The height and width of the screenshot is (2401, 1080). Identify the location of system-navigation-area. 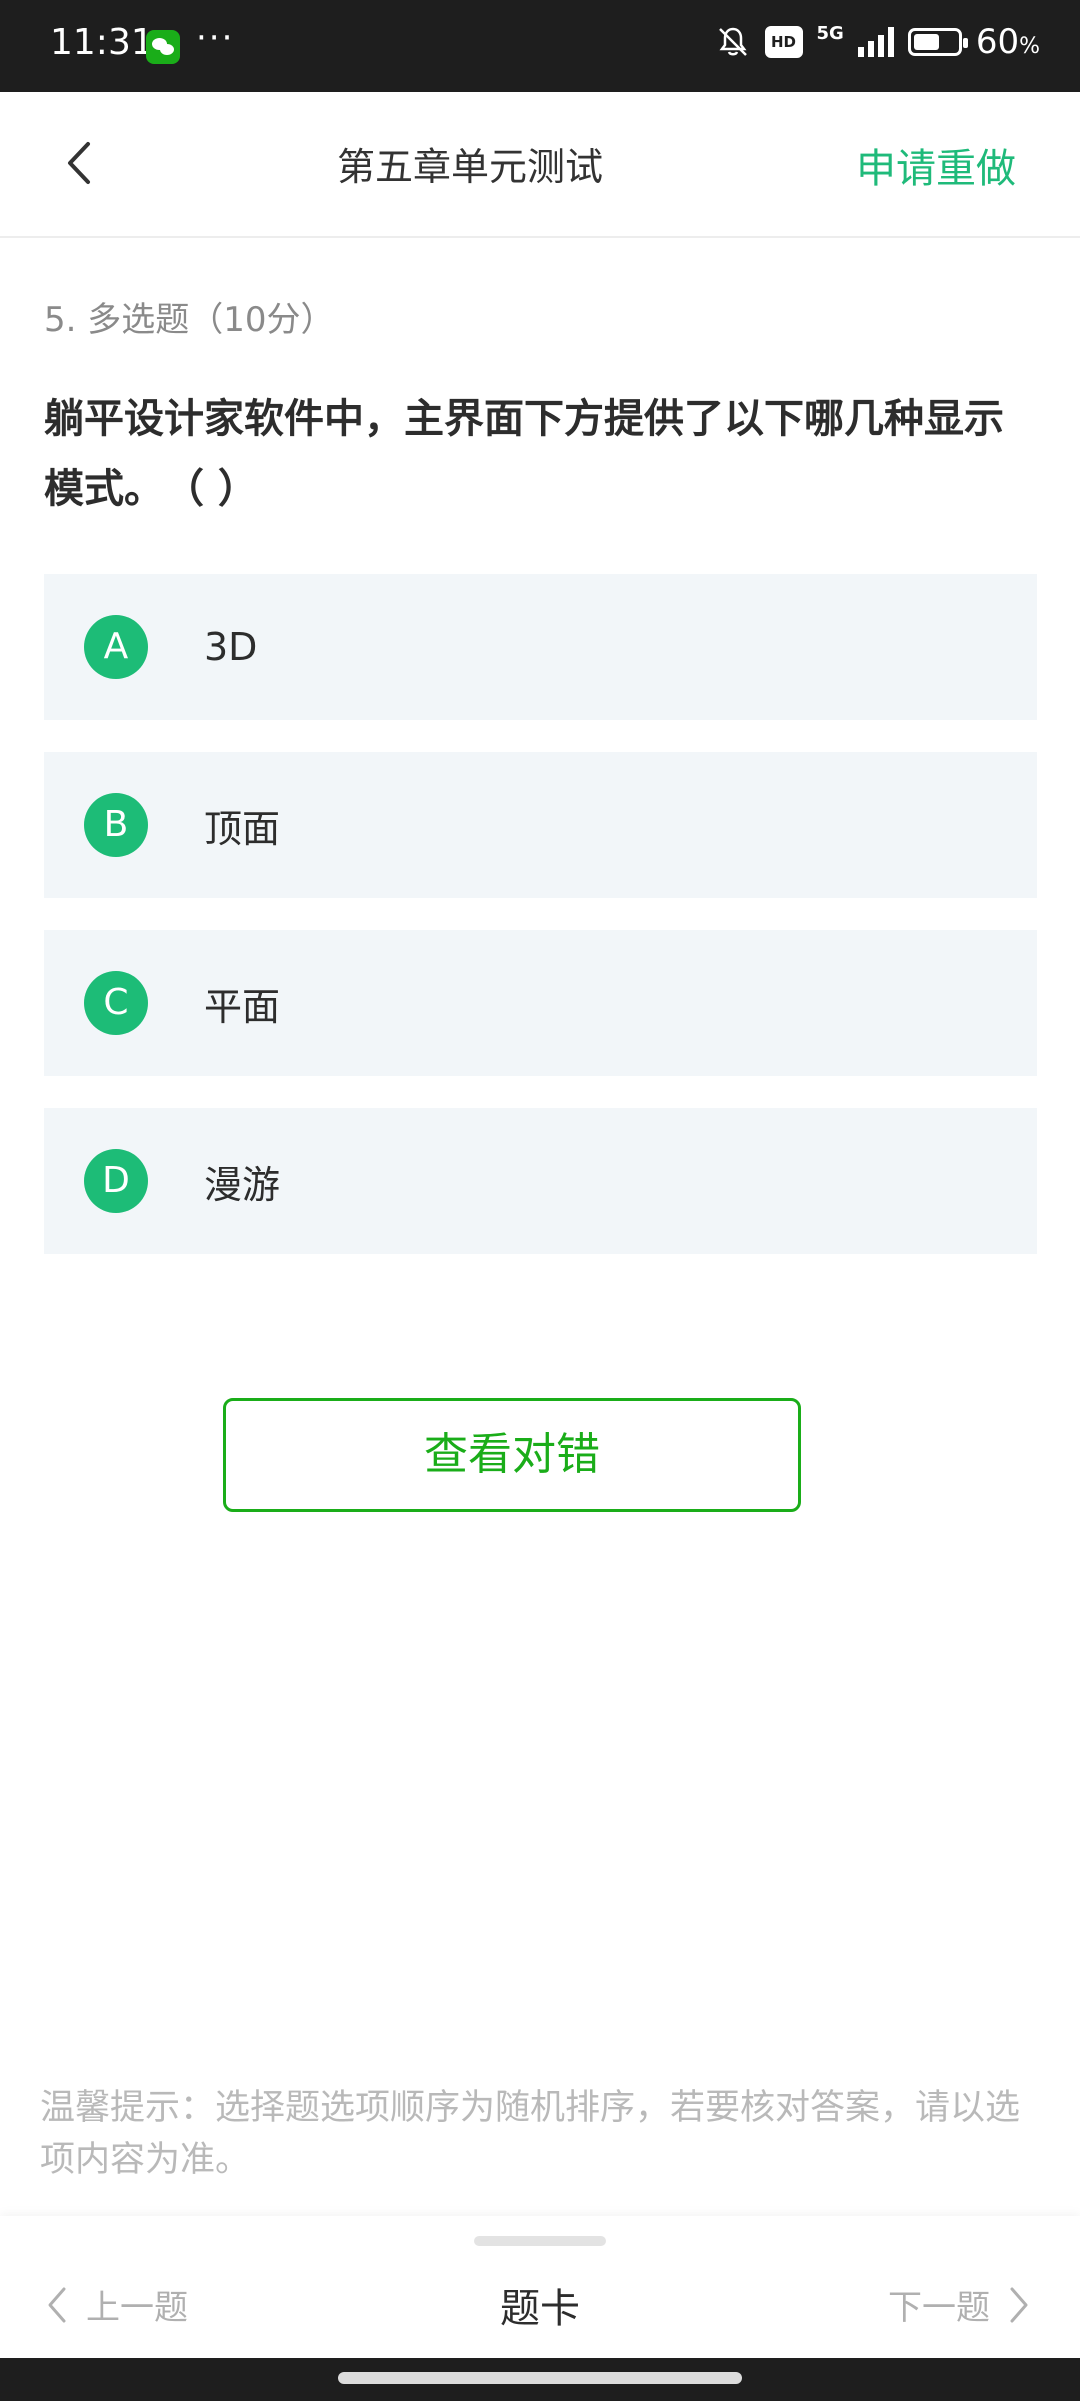
(540, 2379).